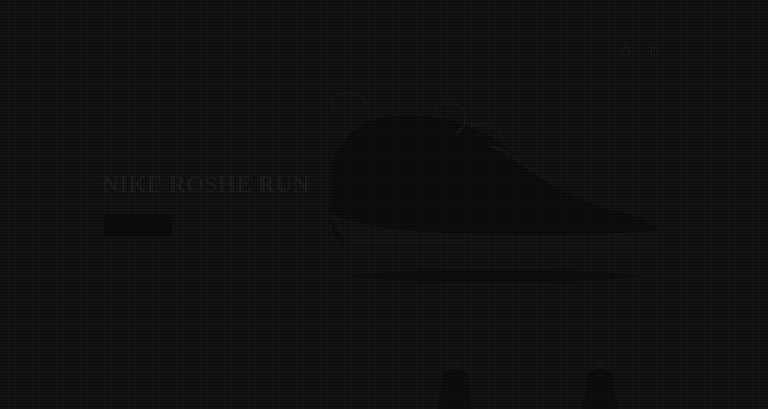  What do you see at coordinates (138, 225) in the screenshot?
I see `shop-now-button` at bounding box center [138, 225].